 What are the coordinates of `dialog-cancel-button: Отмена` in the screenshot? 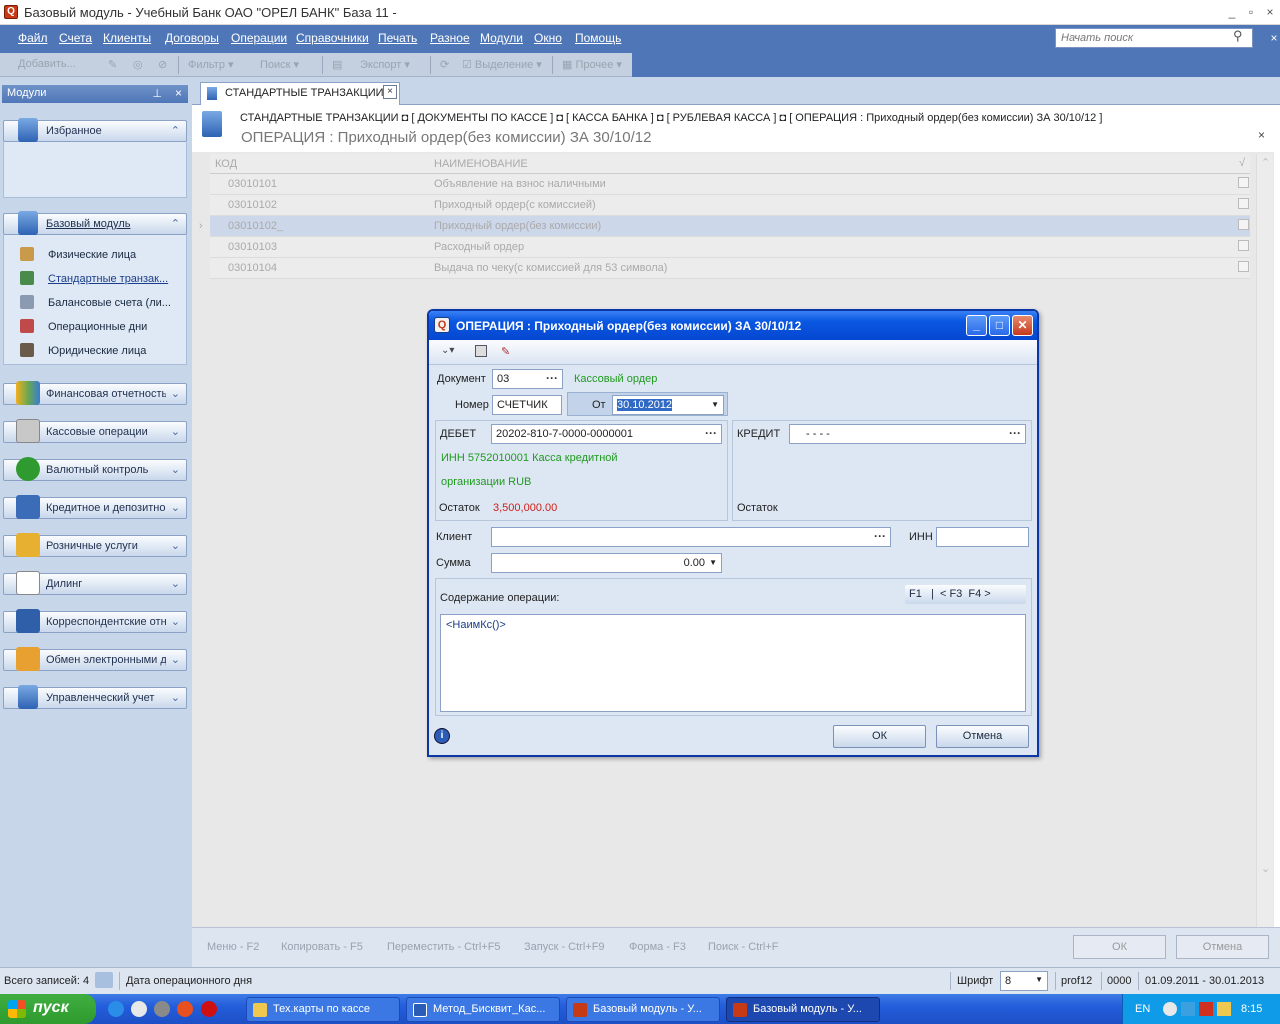 It's located at (982, 736).